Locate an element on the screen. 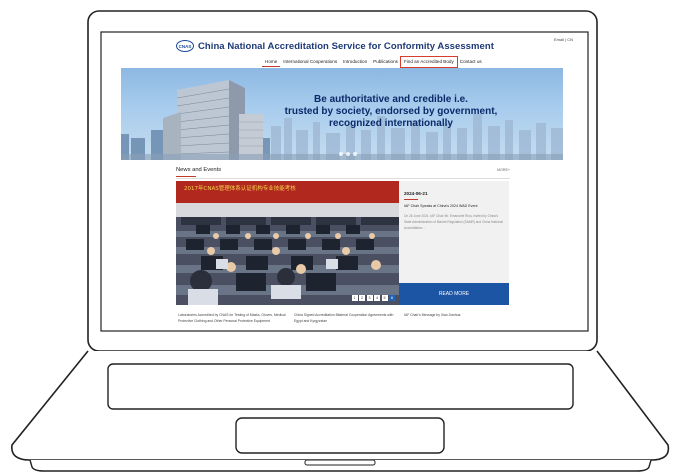  pager-page: 1 is located at coordinates (354, 298).